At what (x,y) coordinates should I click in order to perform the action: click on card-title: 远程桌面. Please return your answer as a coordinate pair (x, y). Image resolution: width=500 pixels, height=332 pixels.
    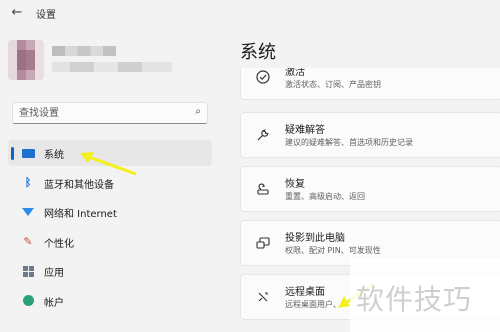
    Looking at the image, I should click on (305, 292).